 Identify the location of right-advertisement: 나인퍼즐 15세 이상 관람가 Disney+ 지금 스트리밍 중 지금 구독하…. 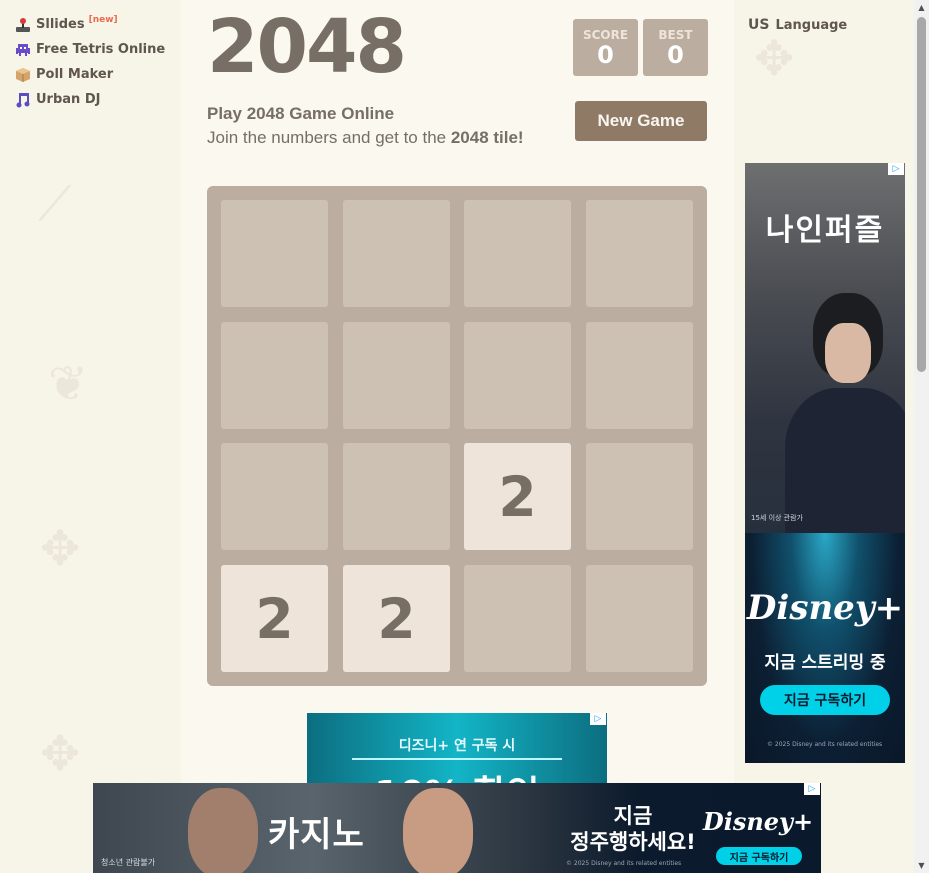
(825, 463).